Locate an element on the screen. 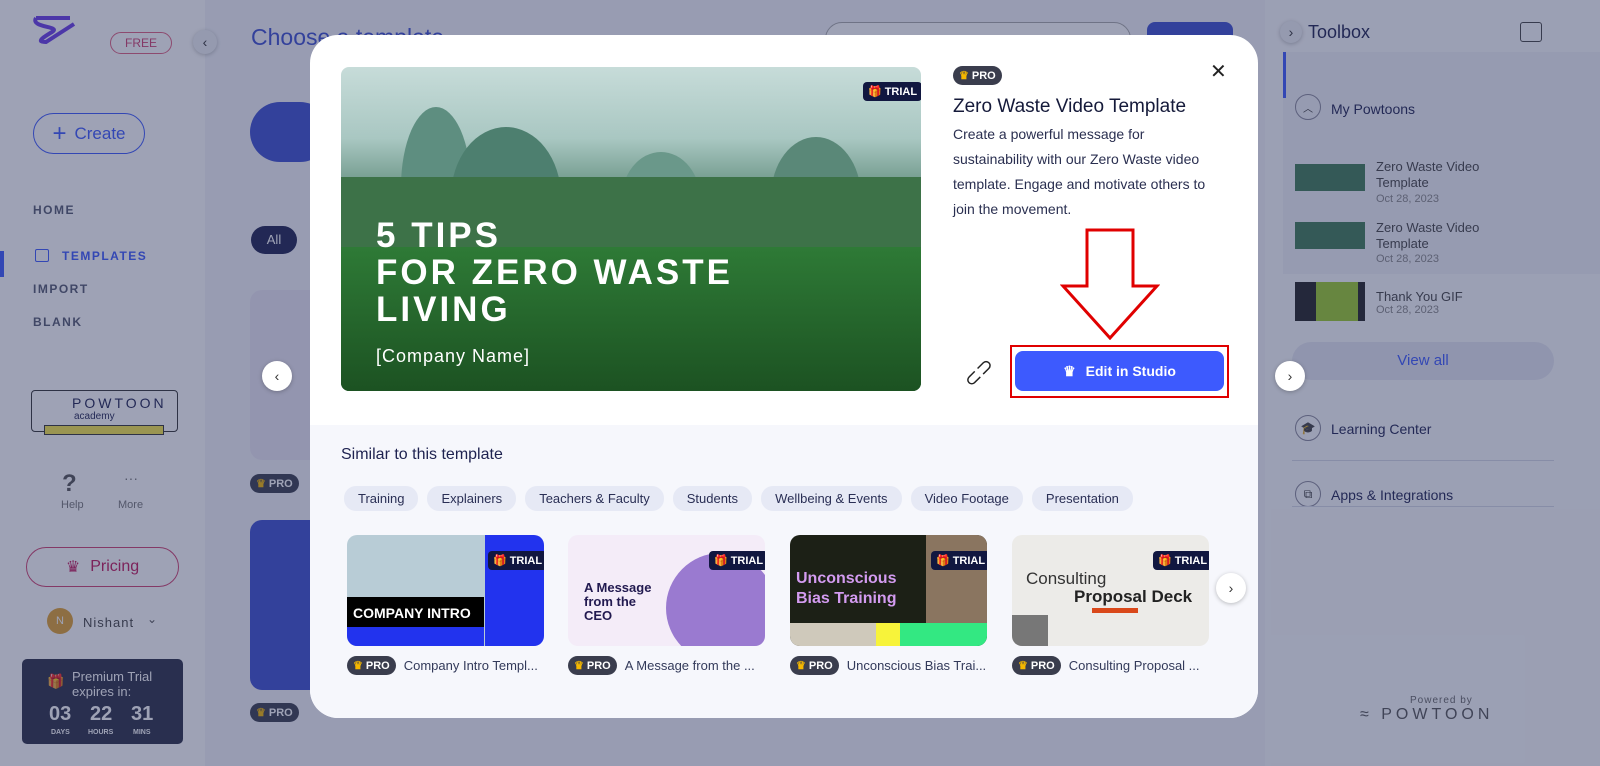  chip-training: Training is located at coordinates (381, 498).